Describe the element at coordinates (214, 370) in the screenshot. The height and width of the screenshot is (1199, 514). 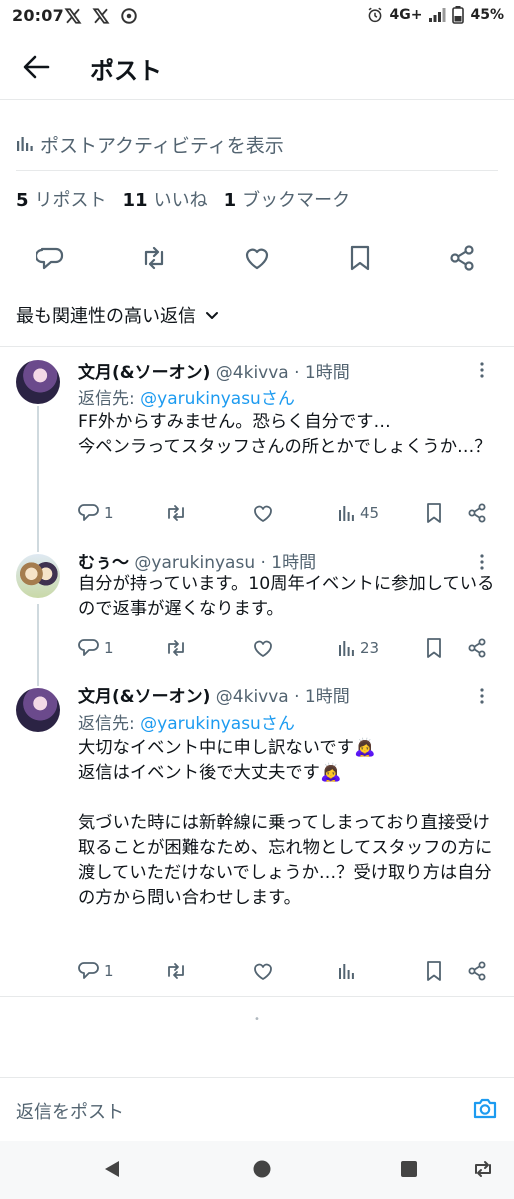
I see `reply-header: 文月(&ソーオン) @4kivva · 1時間` at that location.